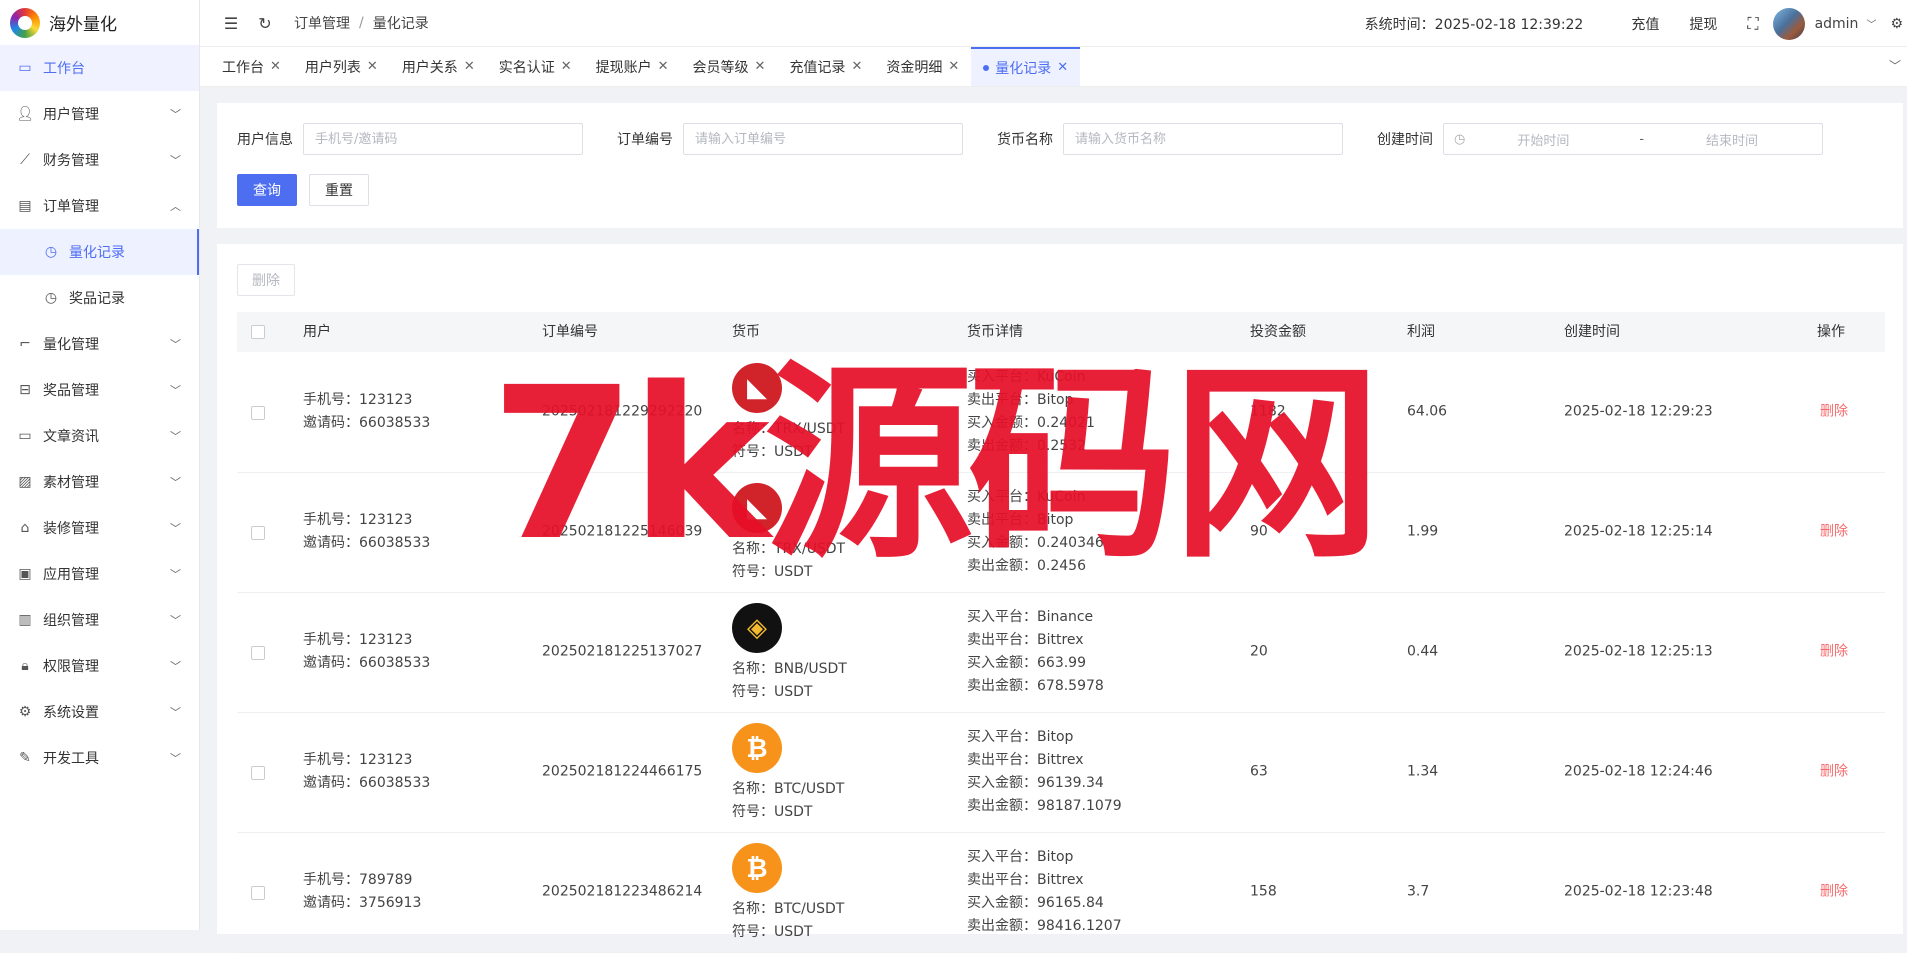 The image size is (1907, 953). Describe the element at coordinates (99, 666) in the screenshot. I see `sidebar-item-permissions: 🔒︎ 权限管理 ﹀` at that location.